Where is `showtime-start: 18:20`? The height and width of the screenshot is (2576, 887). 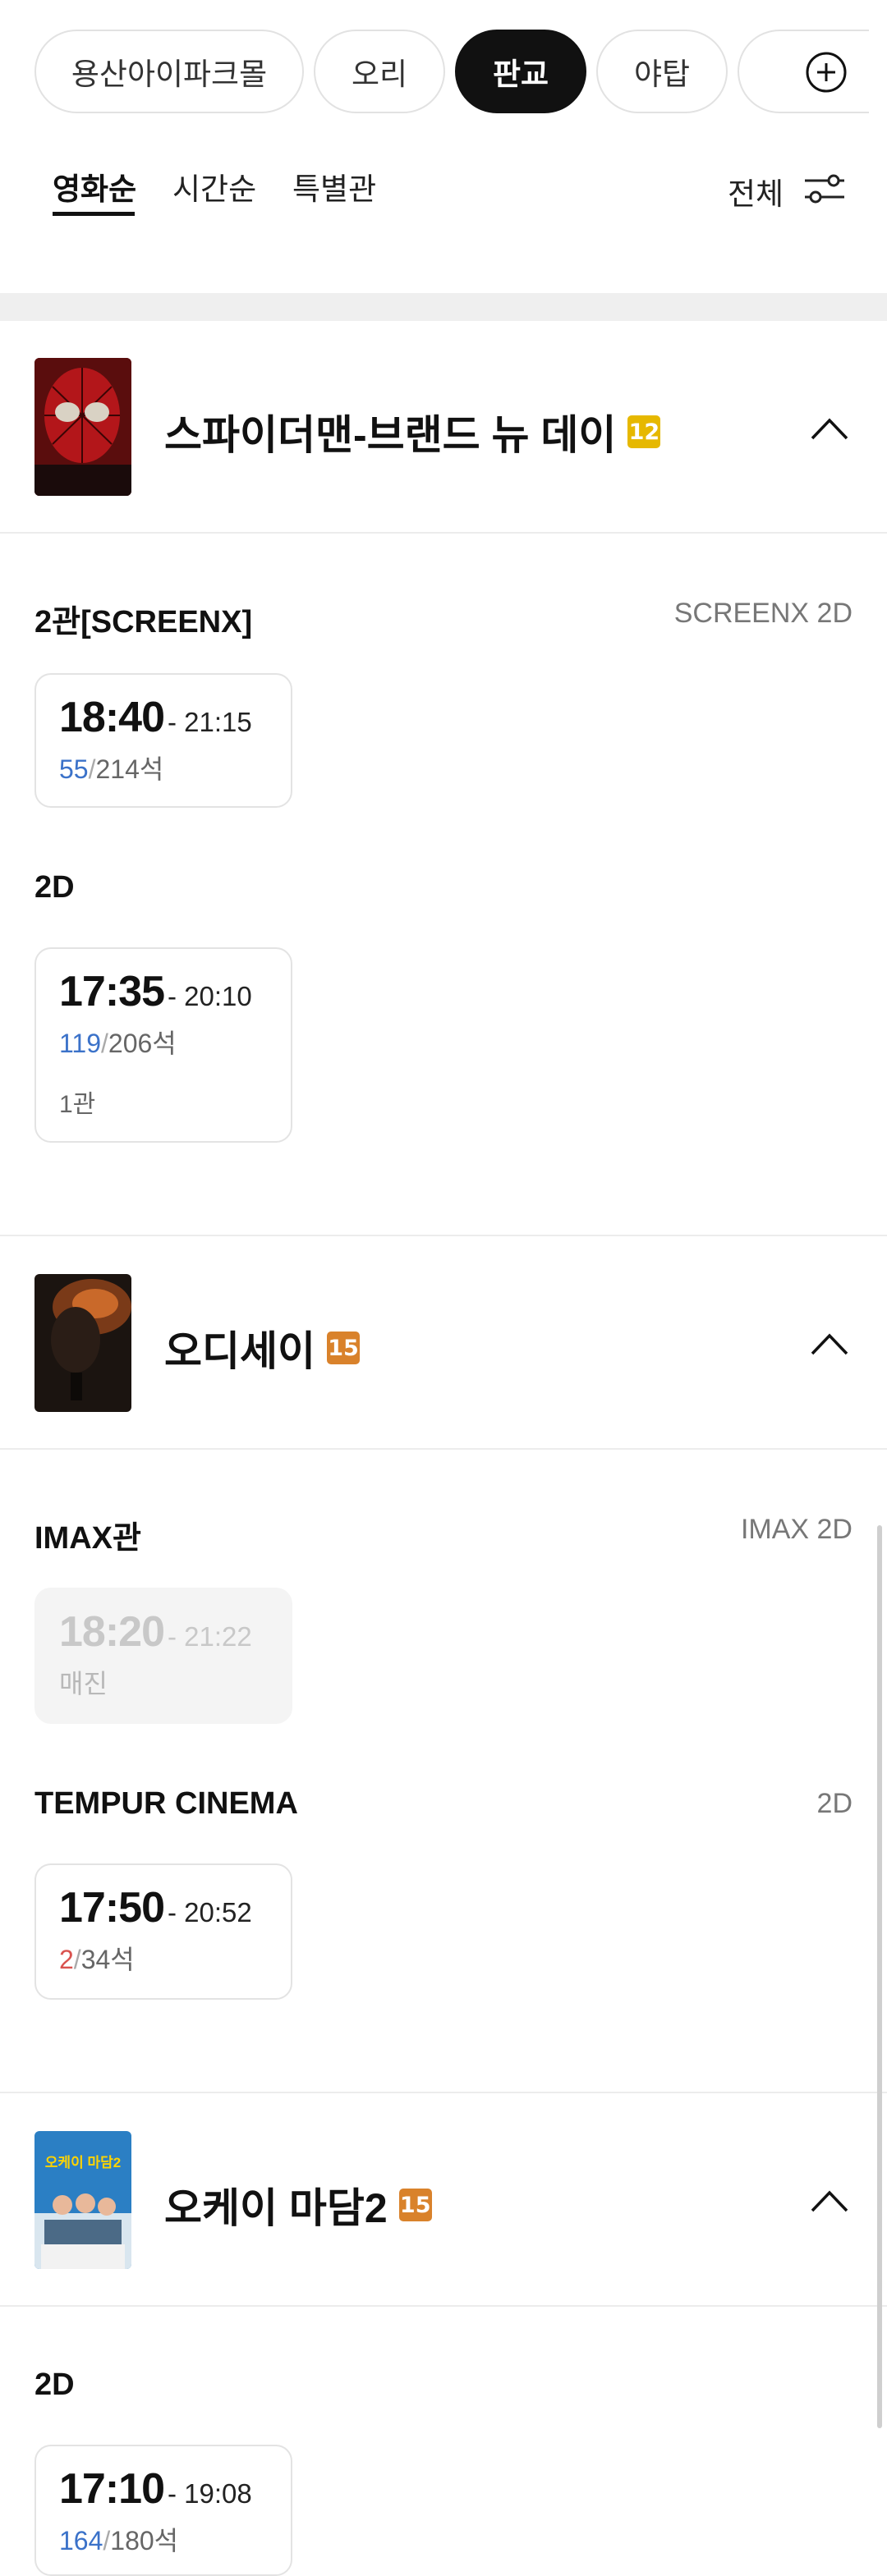 showtime-start: 18:20 is located at coordinates (112, 1632).